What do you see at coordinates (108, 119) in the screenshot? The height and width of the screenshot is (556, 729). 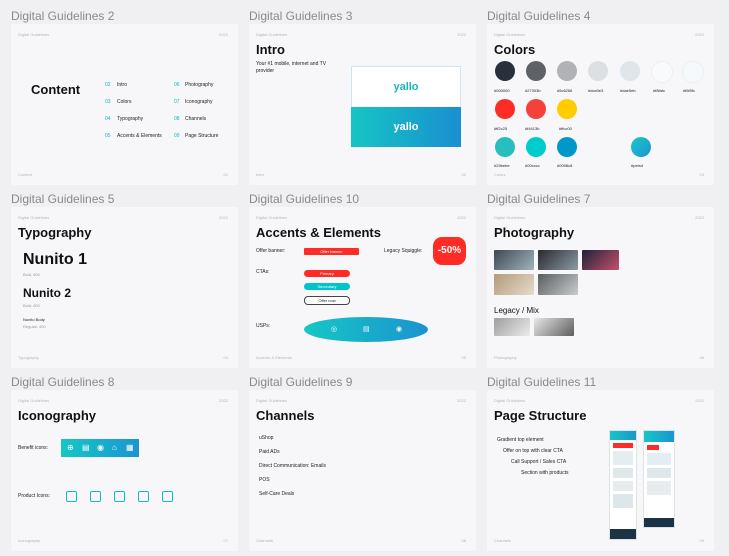 I see `toc-number: 04` at bounding box center [108, 119].